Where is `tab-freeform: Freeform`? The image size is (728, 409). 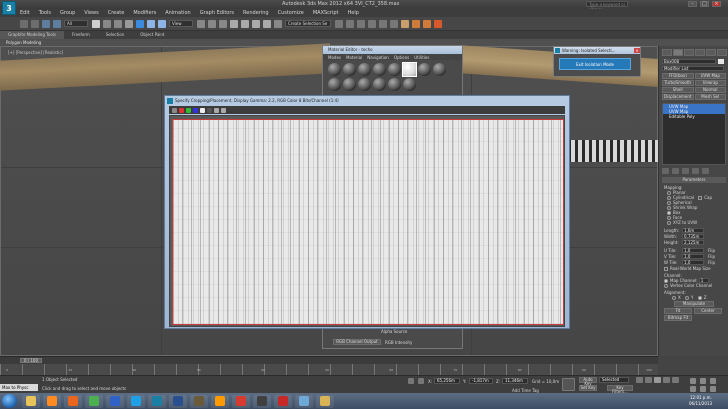
tab-freeform: Freeform is located at coordinates (81, 35).